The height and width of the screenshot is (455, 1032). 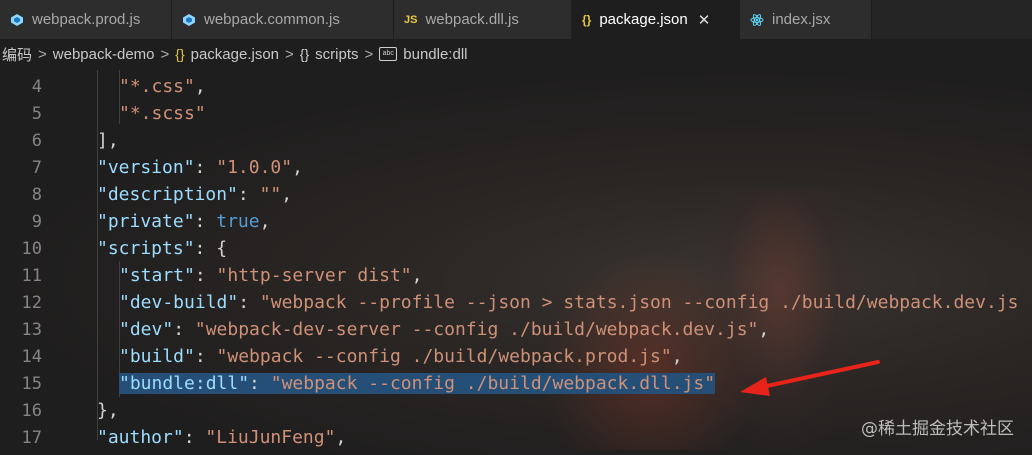 I want to click on code-line: 10 "scripts": {, so click(x=516, y=248).